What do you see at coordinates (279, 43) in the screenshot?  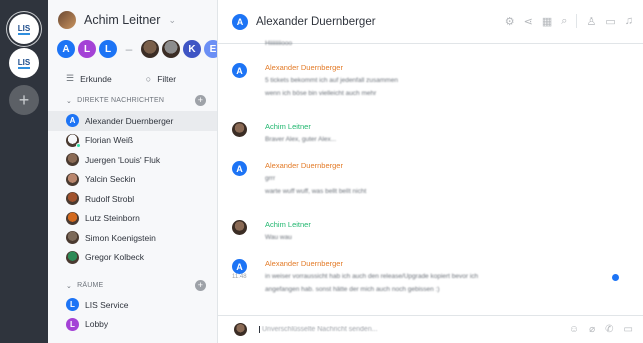 I see `message-text: Hiiiiiiiiooo` at bounding box center [279, 43].